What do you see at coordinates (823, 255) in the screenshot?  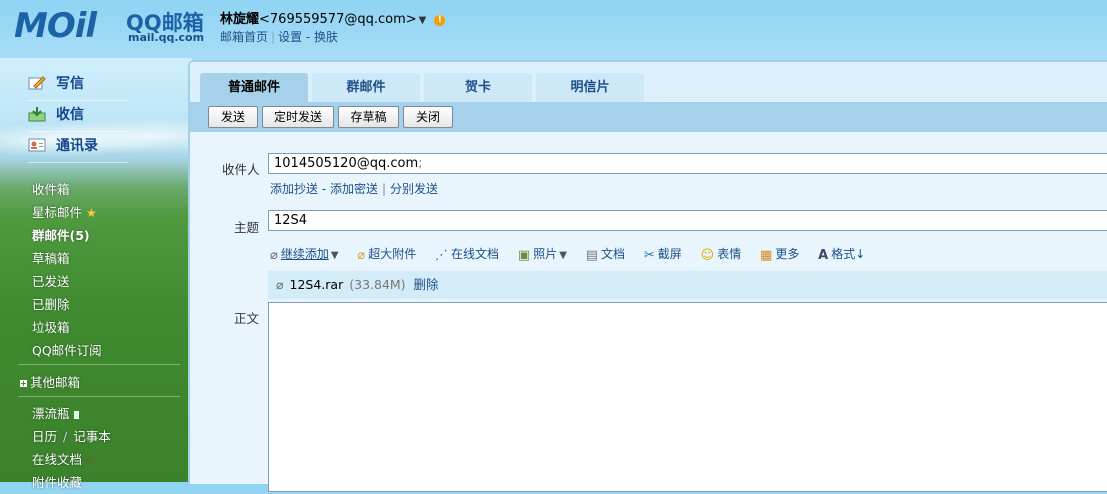 I see `font-format-icon: A` at bounding box center [823, 255].